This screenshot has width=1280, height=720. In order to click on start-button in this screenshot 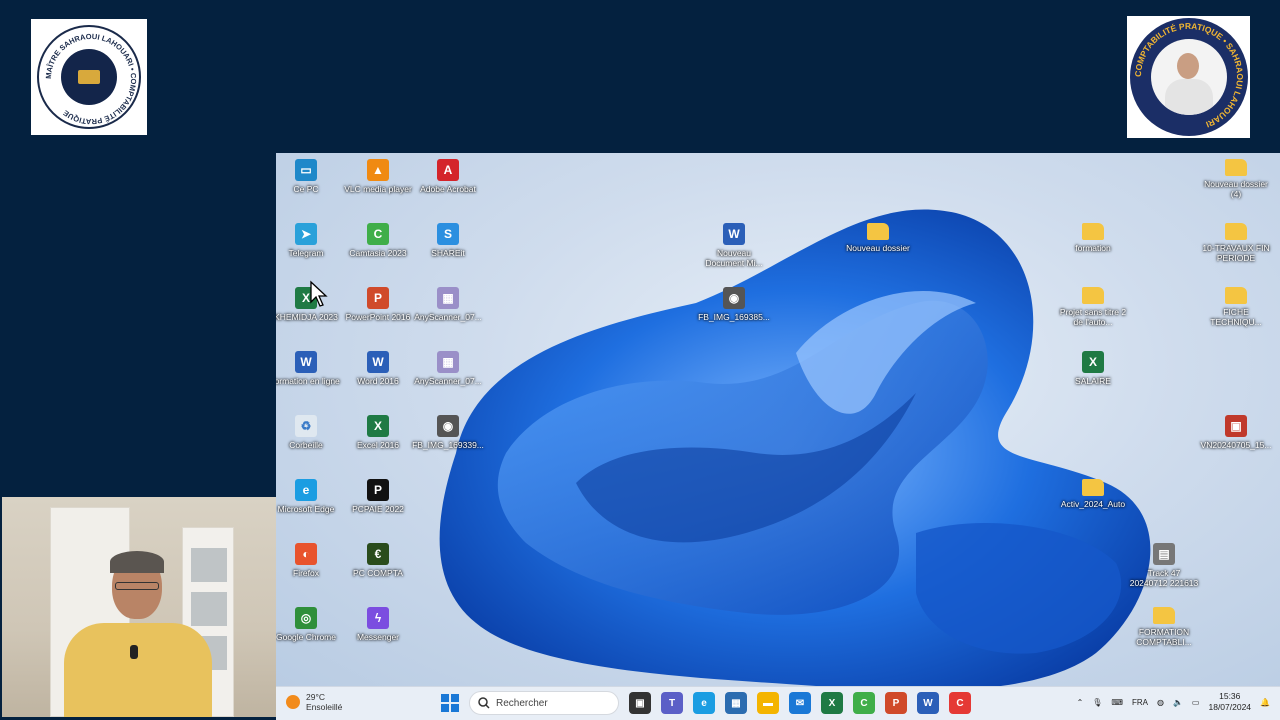, I will do `click(450, 703)`.